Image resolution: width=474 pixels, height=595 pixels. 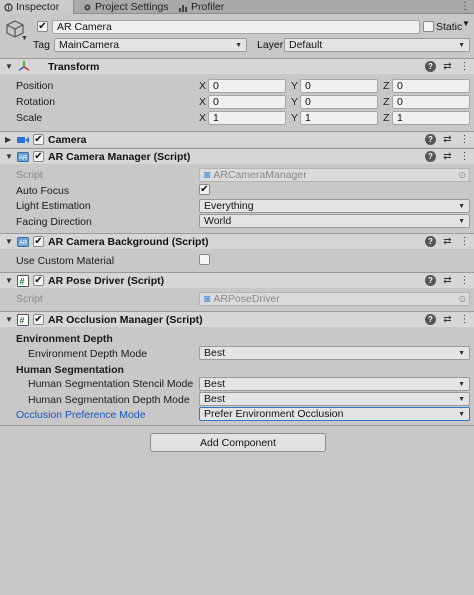 What do you see at coordinates (431, 86) in the screenshot?
I see `position-z-field: 0` at bounding box center [431, 86].